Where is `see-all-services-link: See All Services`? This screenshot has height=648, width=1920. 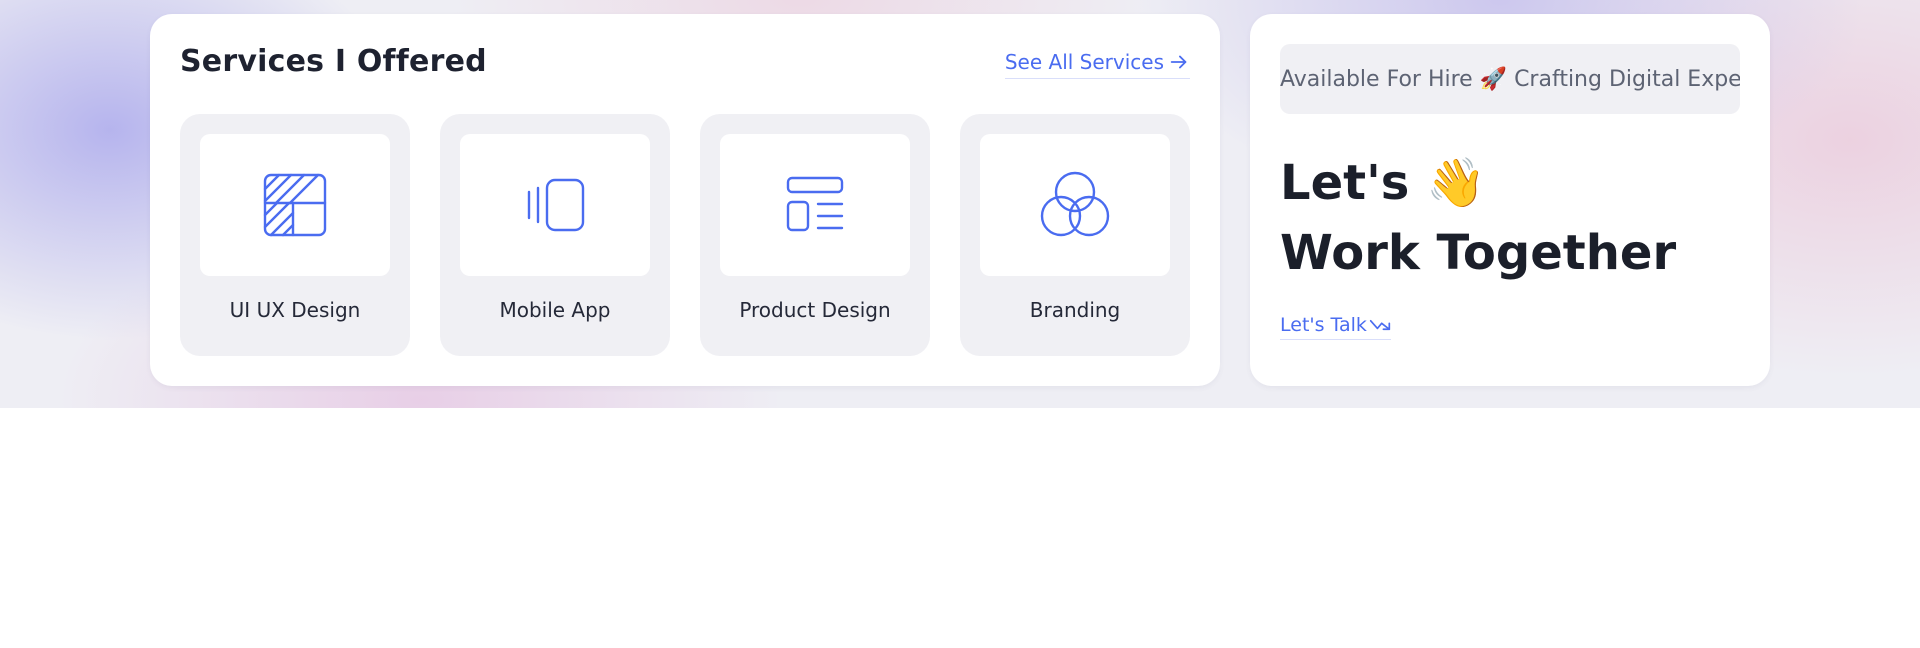
see-all-services-link: See All Services is located at coordinates (1097, 64).